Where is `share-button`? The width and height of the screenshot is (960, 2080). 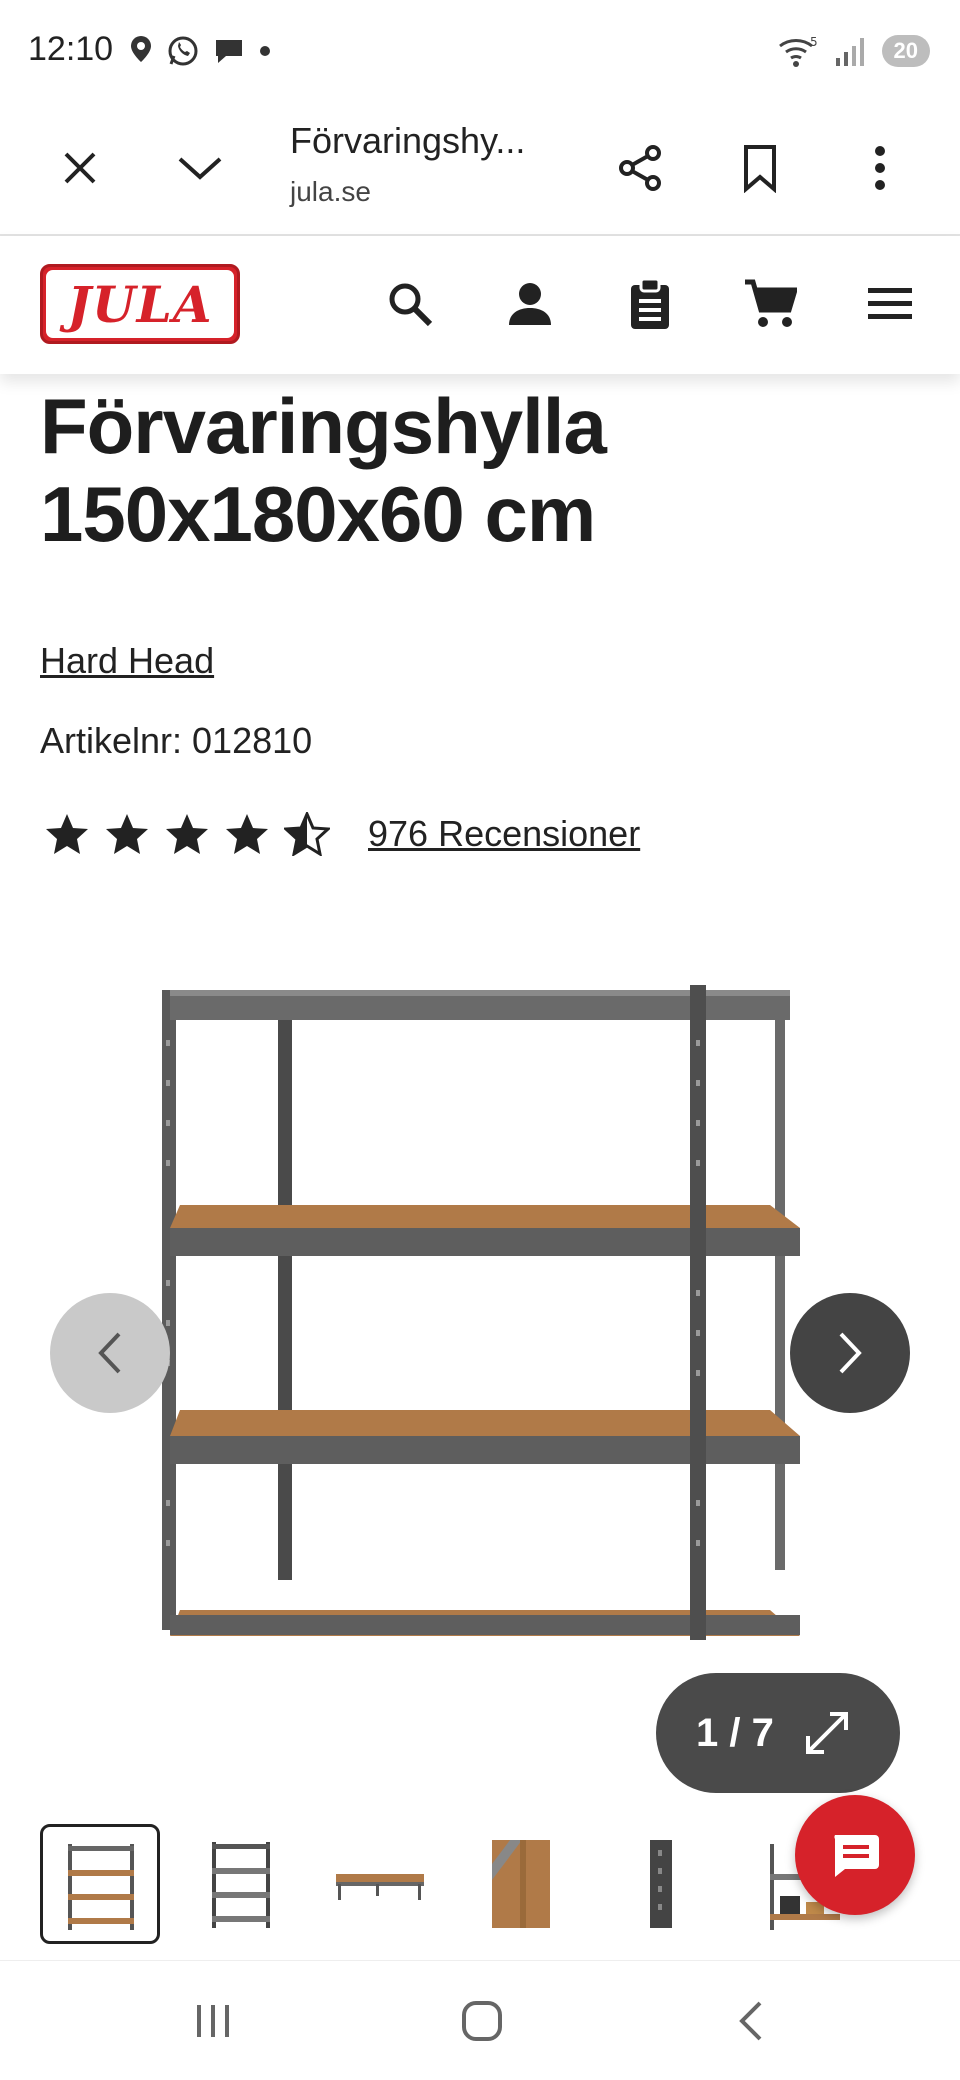 share-button is located at coordinates (640, 168).